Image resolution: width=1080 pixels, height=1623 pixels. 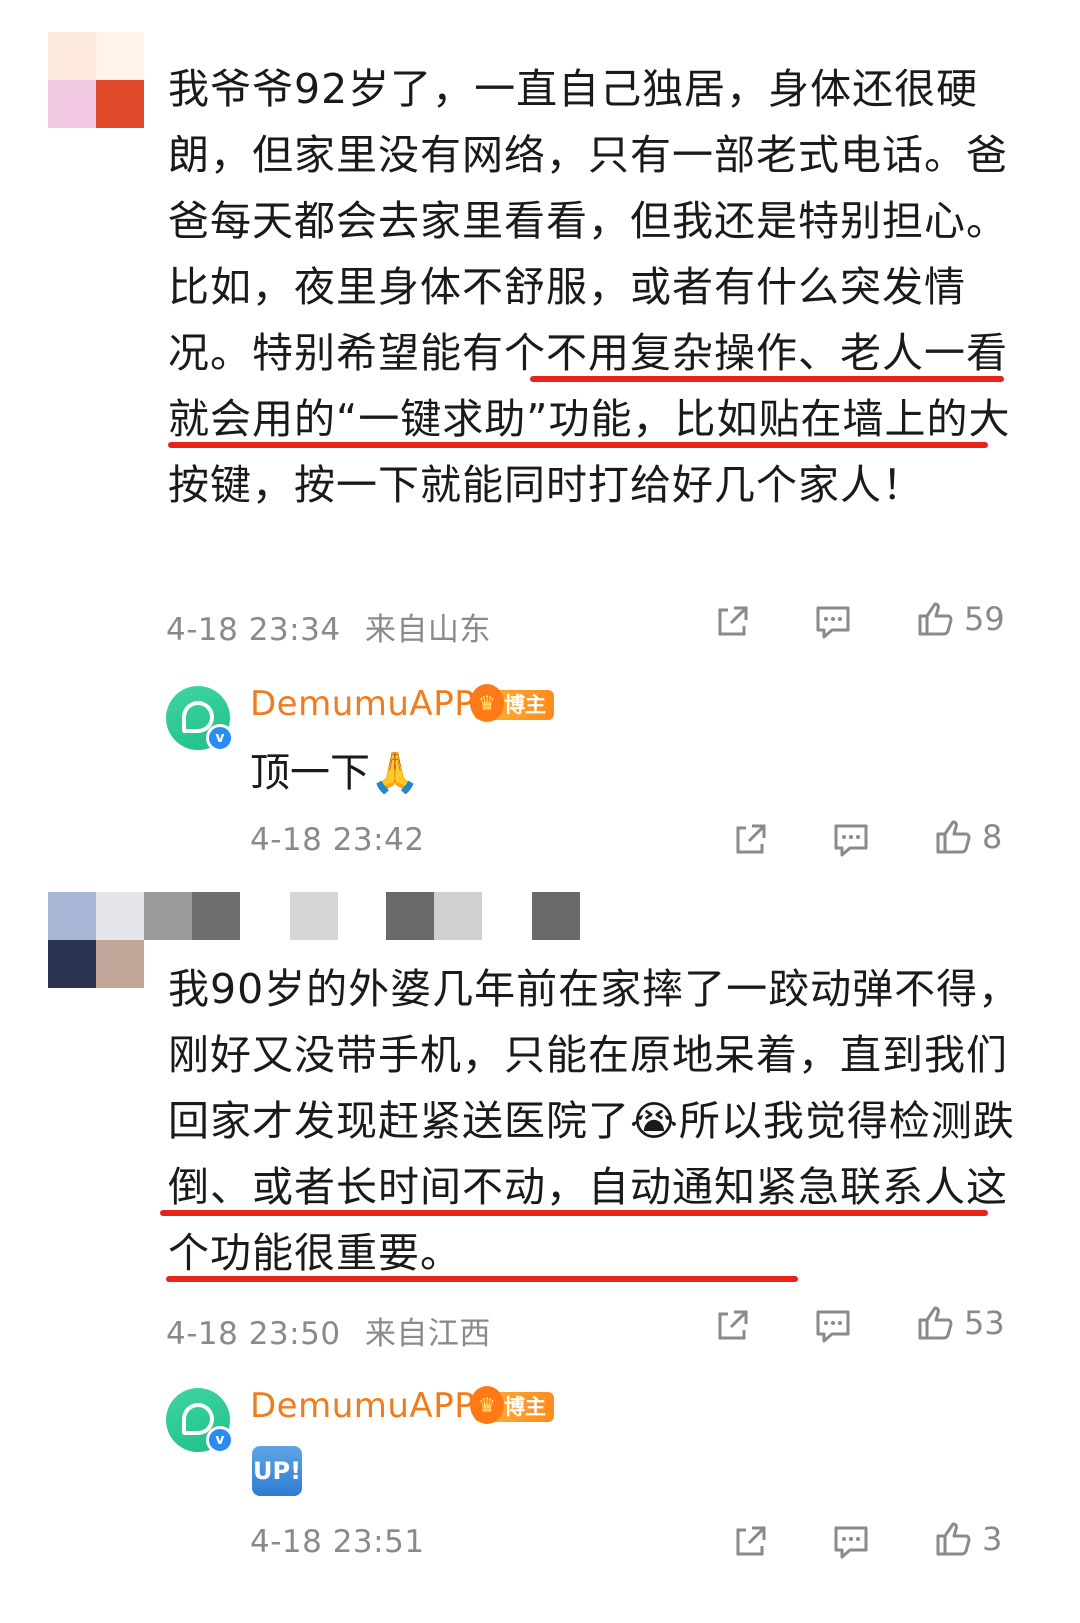 I want to click on like-button: 59, so click(x=960, y=619).